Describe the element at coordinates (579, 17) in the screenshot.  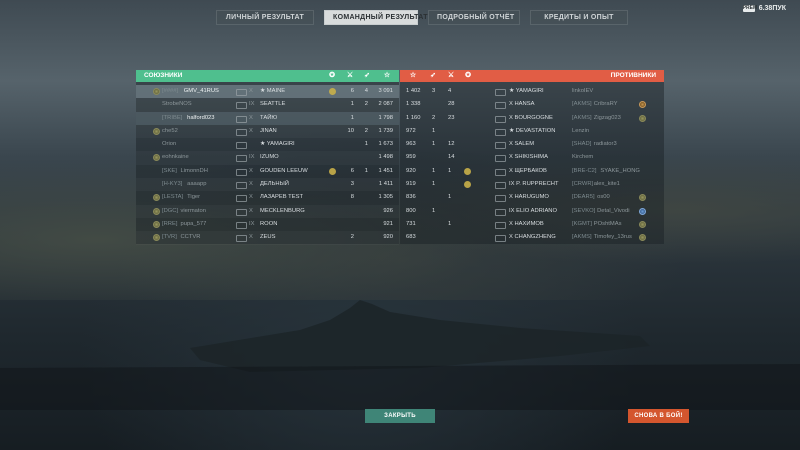
I see `tab-credits-experience: КРЕДИТЫ И ОПЫТ` at that location.